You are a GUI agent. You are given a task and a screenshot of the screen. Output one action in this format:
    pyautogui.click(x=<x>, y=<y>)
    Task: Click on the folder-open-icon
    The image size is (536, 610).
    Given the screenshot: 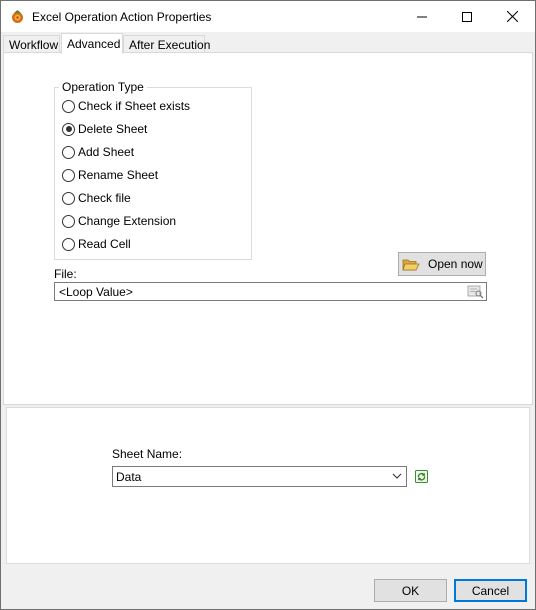 What is the action you would take?
    pyautogui.click(x=411, y=264)
    